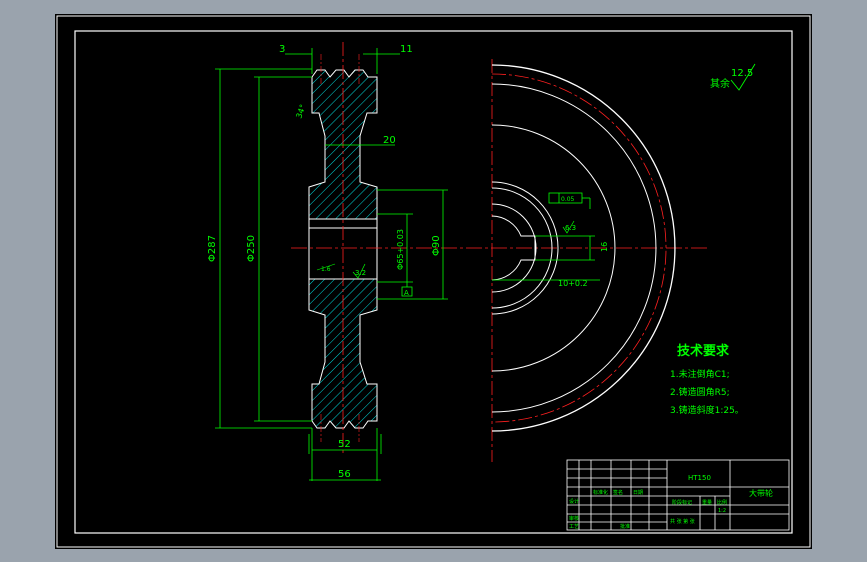  What do you see at coordinates (389, 140) in the screenshot?
I see `dim-web: 20` at bounding box center [389, 140].